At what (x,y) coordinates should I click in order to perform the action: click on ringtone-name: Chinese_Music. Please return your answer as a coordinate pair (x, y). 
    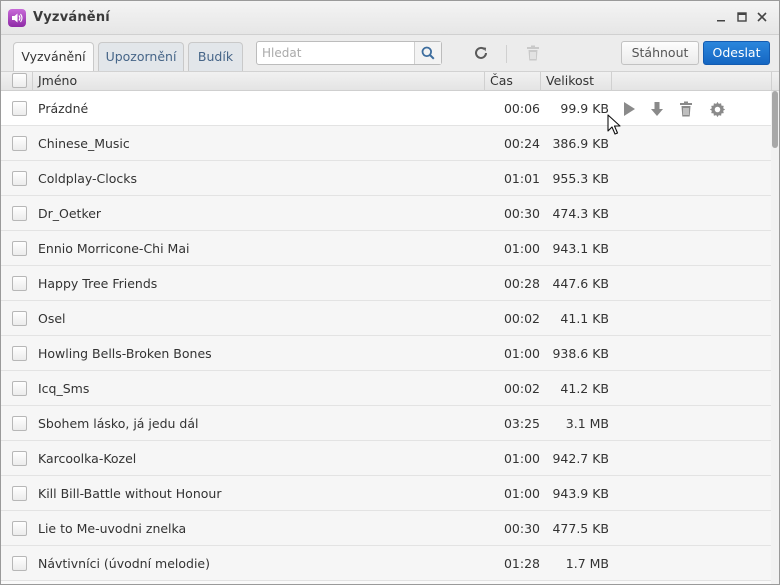
    Looking at the image, I should click on (84, 143).